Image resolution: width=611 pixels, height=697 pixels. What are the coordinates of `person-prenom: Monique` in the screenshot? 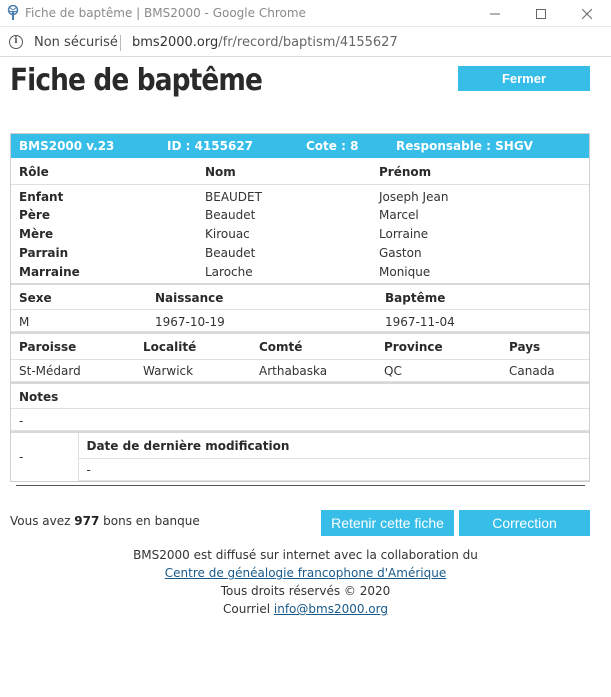 It's located at (405, 271).